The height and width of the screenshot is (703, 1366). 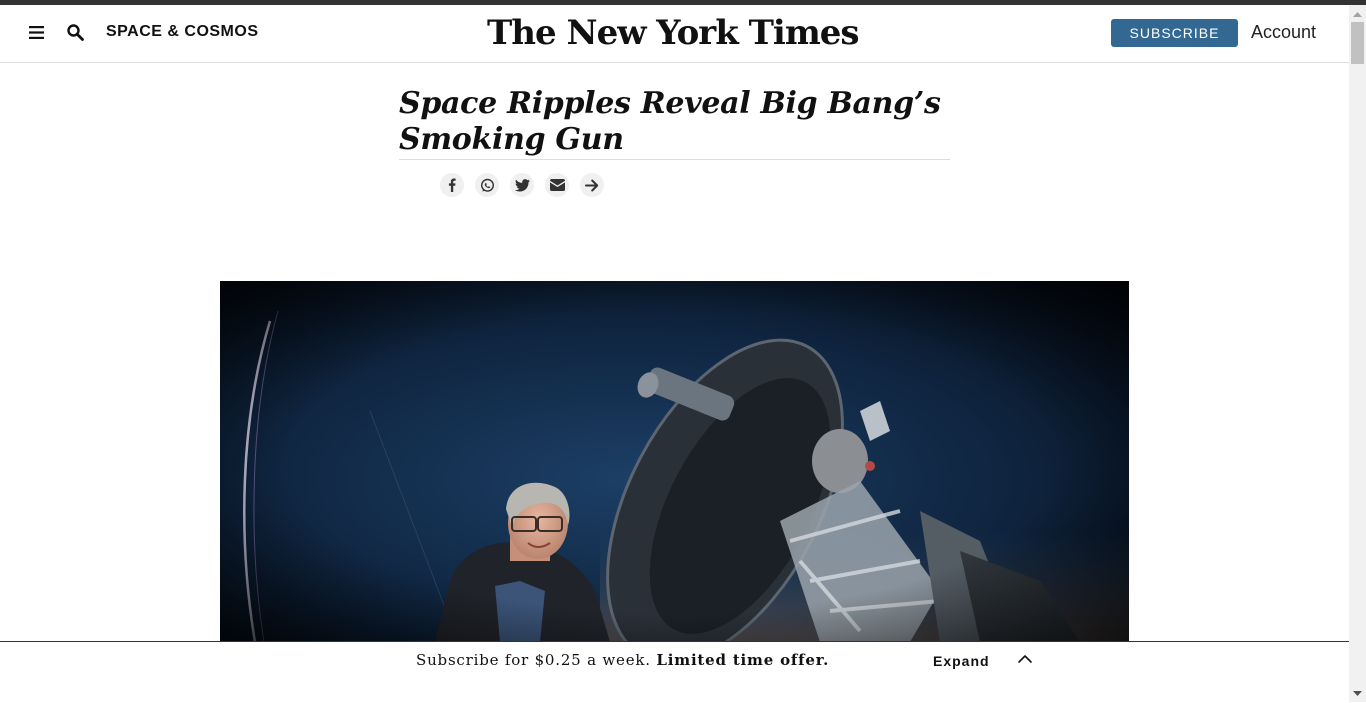 I want to click on email-share-button, so click(x=557, y=185).